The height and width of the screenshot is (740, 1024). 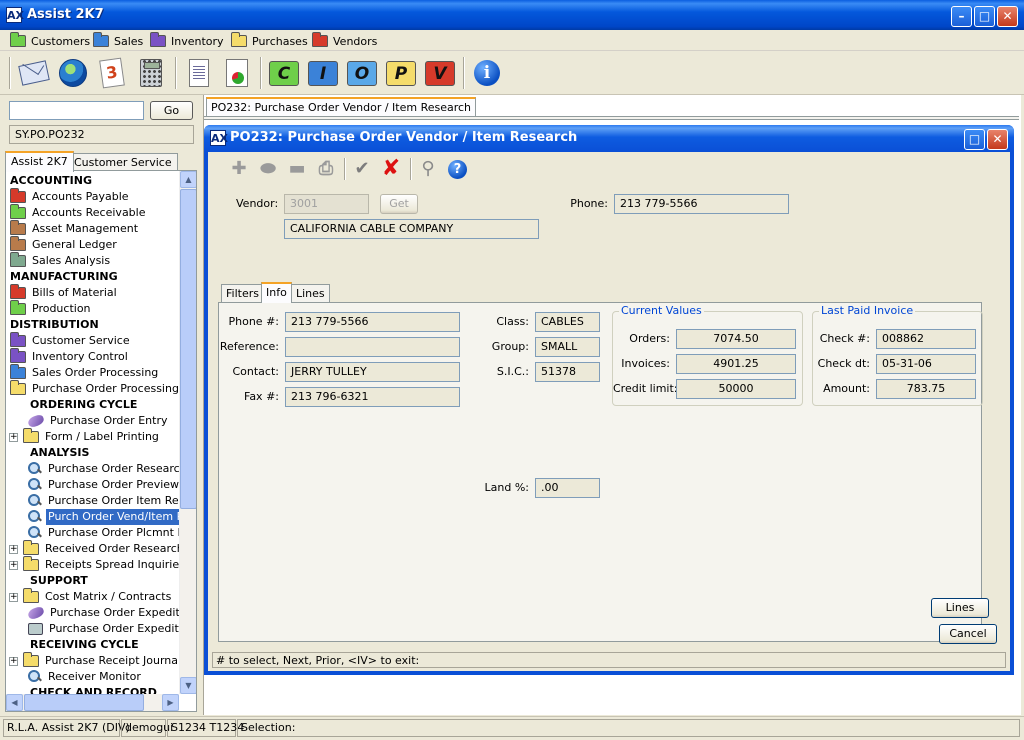 What do you see at coordinates (79, 212) in the screenshot?
I see `tree-item-module: Accounts Receivable` at bounding box center [79, 212].